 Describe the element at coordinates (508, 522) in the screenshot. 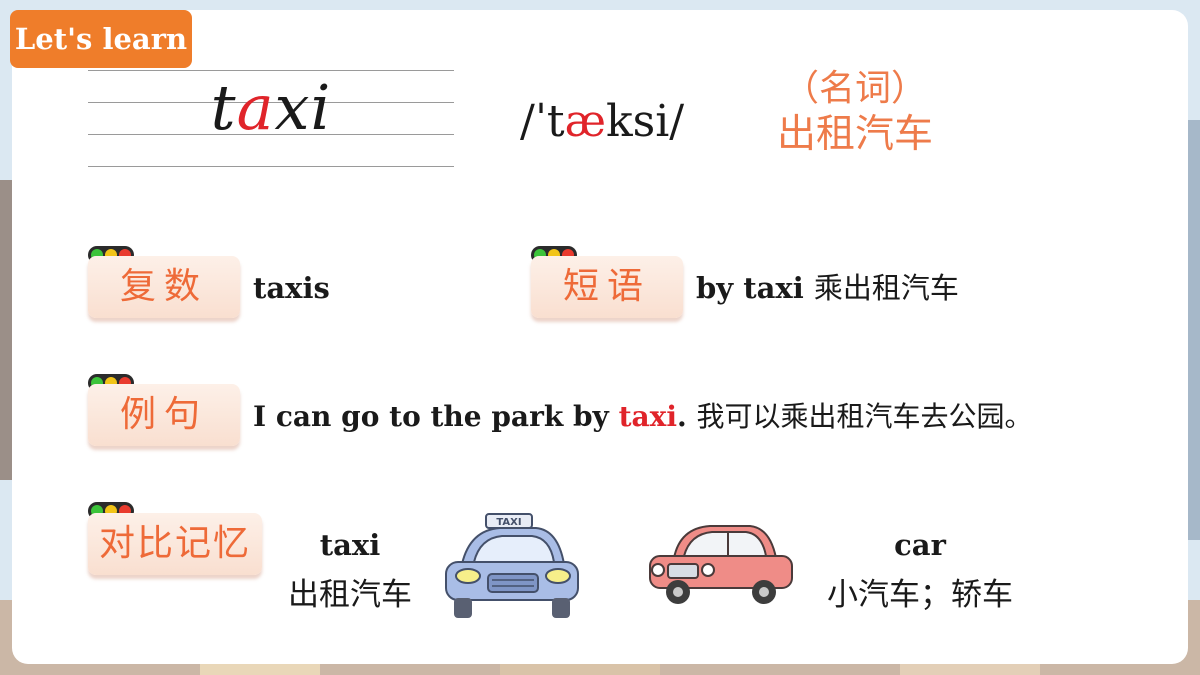

I see `taxi-sign-text: TAXI` at that location.